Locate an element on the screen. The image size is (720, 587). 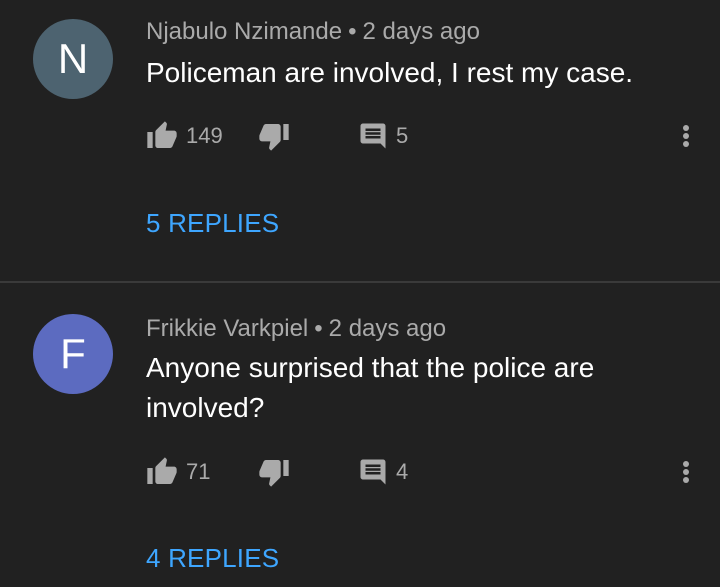
avatar-letter: F is located at coordinates (73, 353).